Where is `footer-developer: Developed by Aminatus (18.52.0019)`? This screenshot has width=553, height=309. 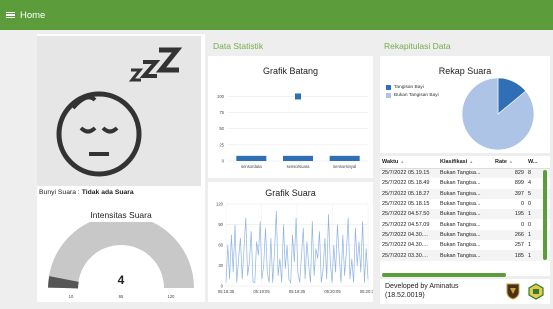
footer-developer: Developed by Aminatus (18.52.0019) is located at coordinates (422, 291).